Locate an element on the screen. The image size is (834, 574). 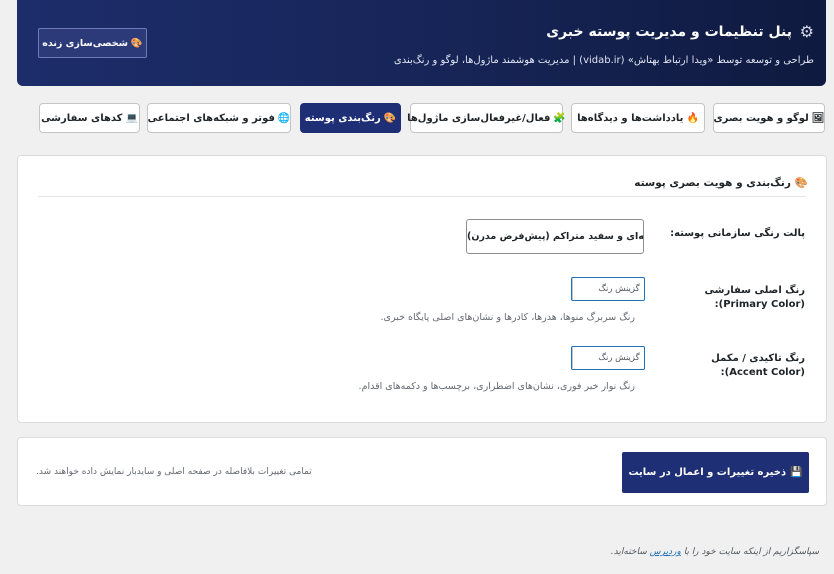
live-customize-button: 🎨 شخصی‌سازی زنده is located at coordinates (92, 43).